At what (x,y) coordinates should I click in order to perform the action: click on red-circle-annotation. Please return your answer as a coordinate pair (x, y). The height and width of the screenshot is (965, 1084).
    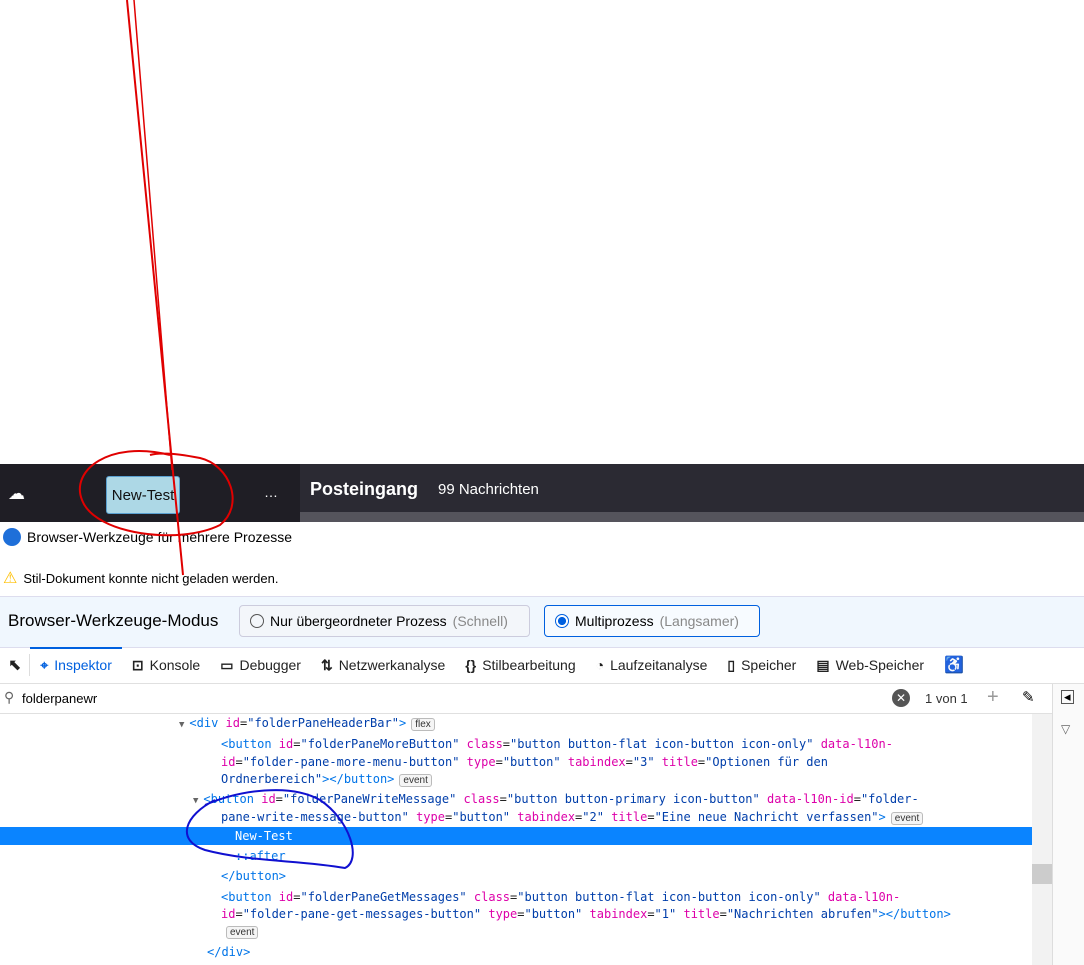
    Looking at the image, I should click on (156, 493).